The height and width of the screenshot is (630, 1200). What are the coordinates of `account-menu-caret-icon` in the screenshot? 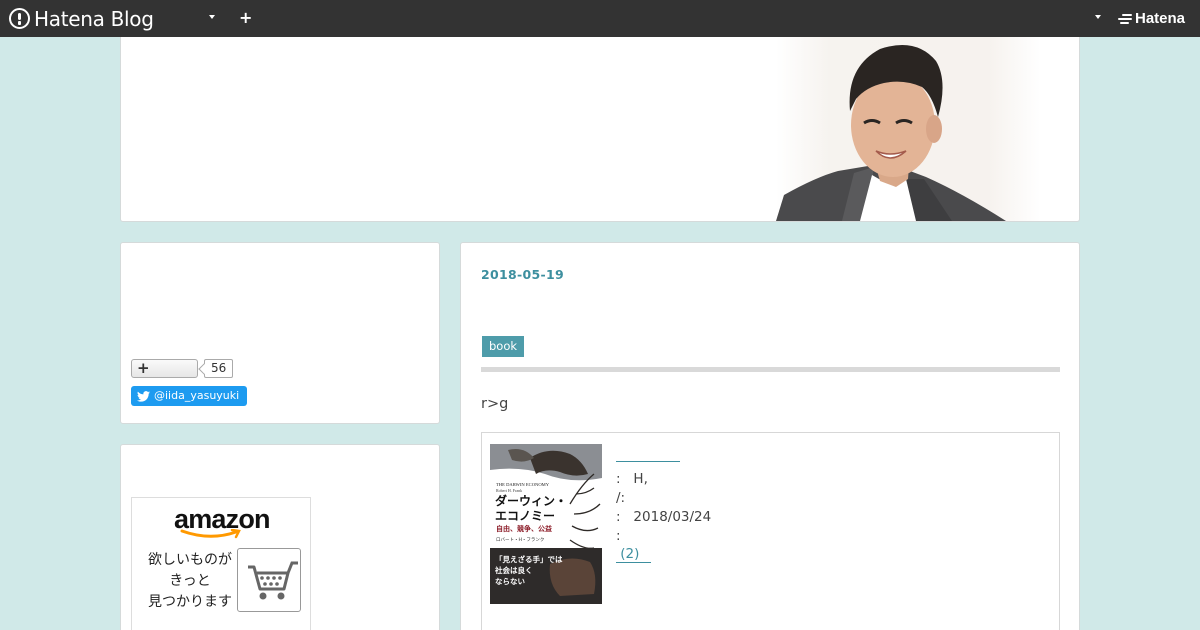 It's located at (1098, 17).